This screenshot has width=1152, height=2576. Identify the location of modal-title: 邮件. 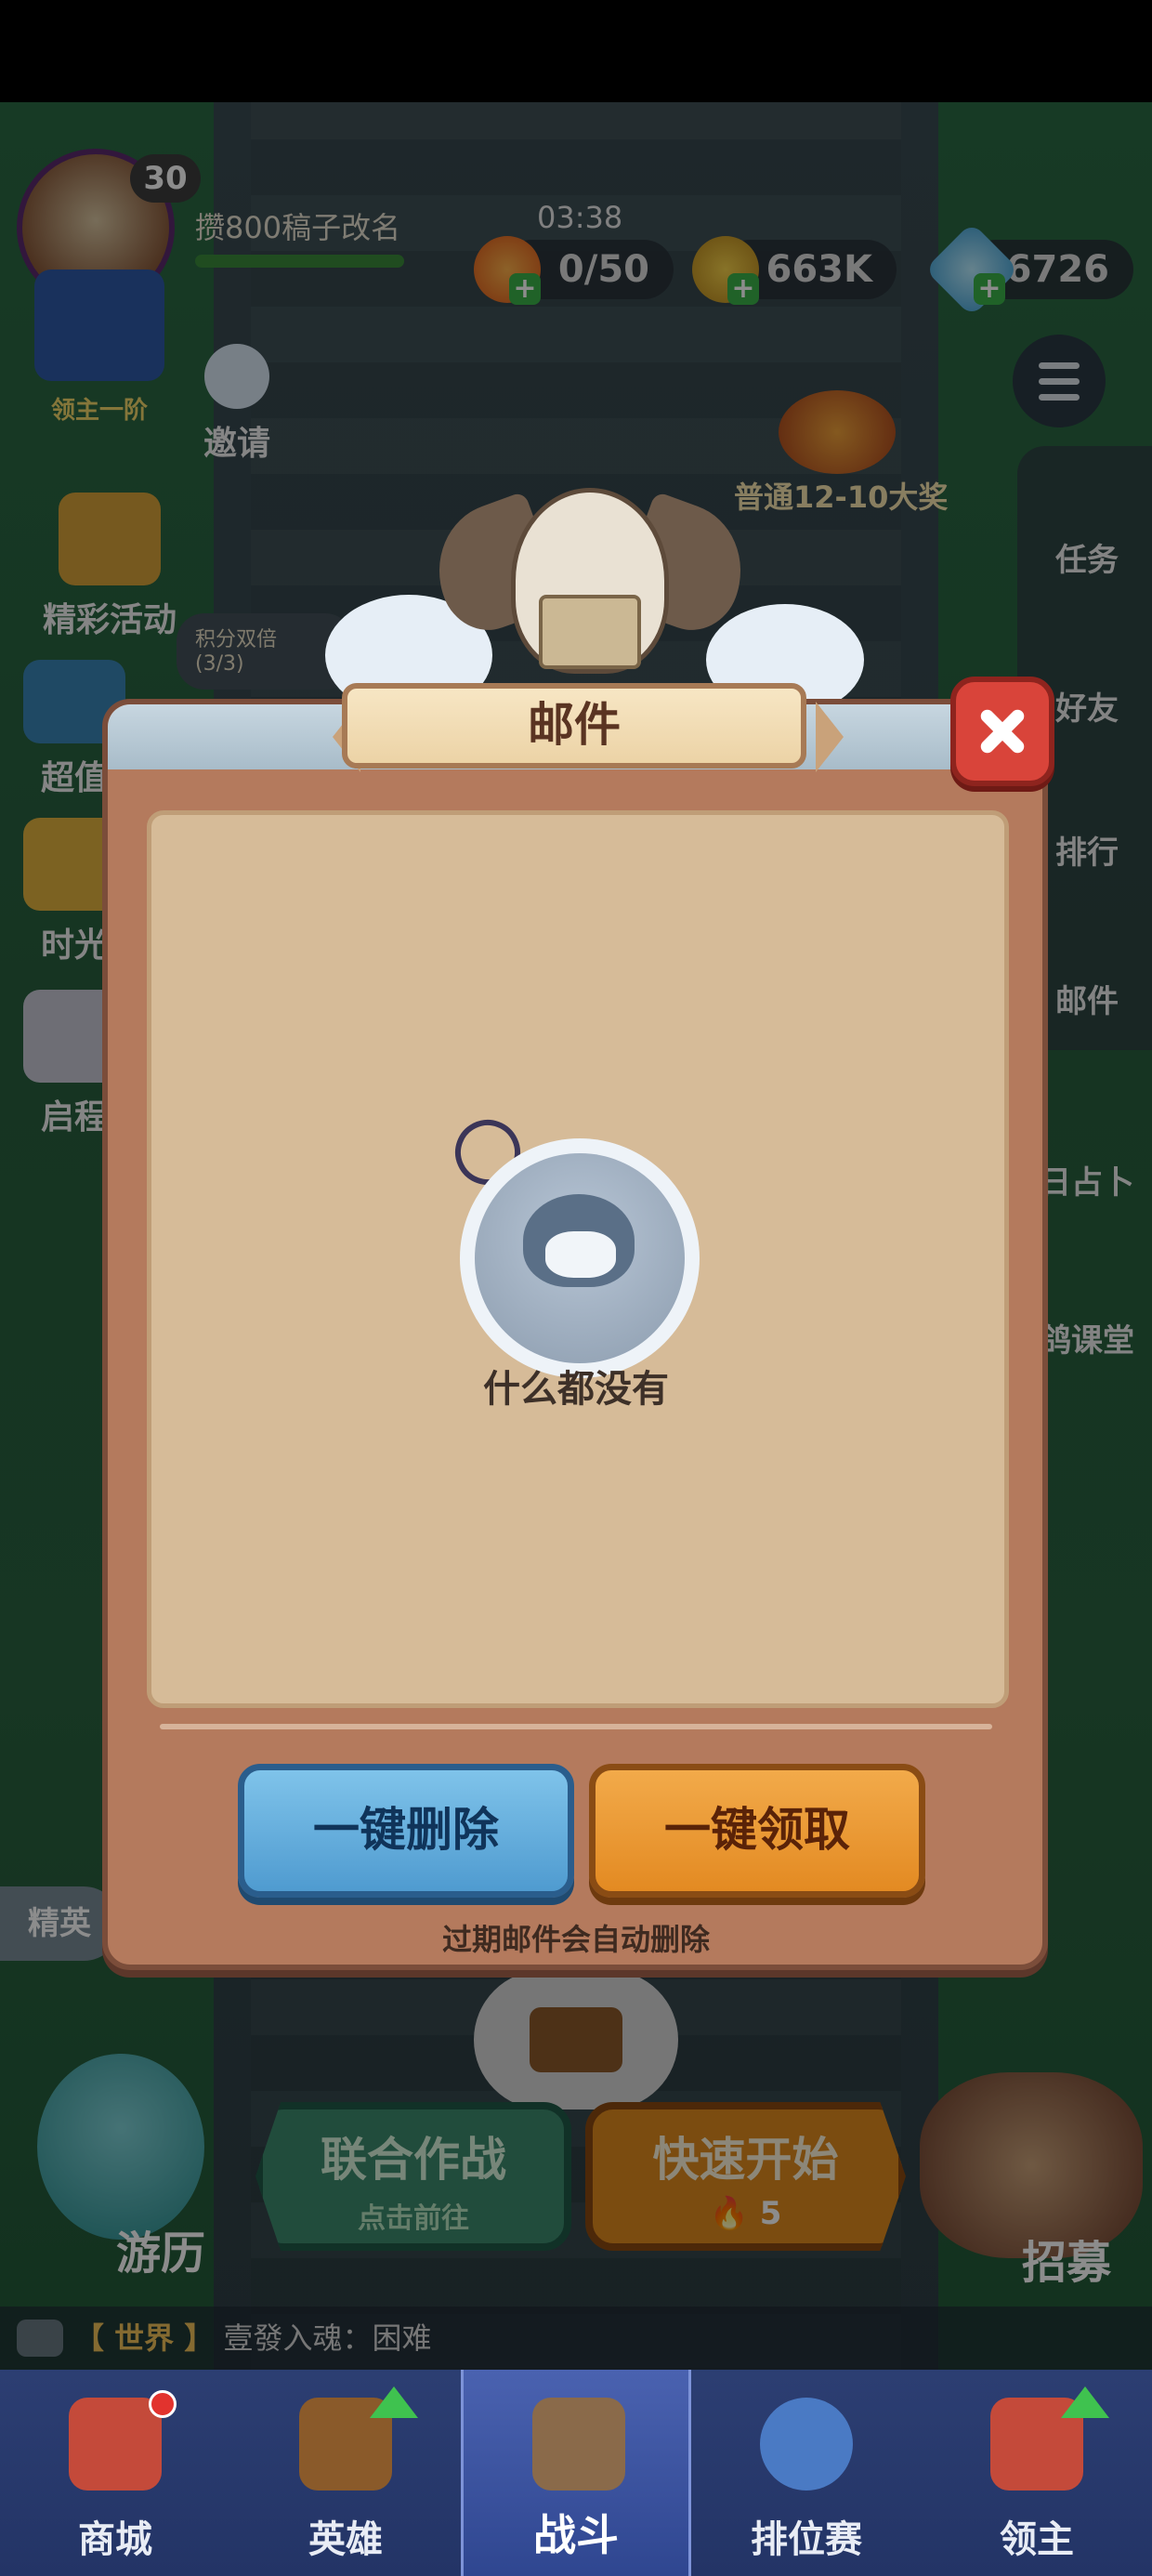
(574, 726).